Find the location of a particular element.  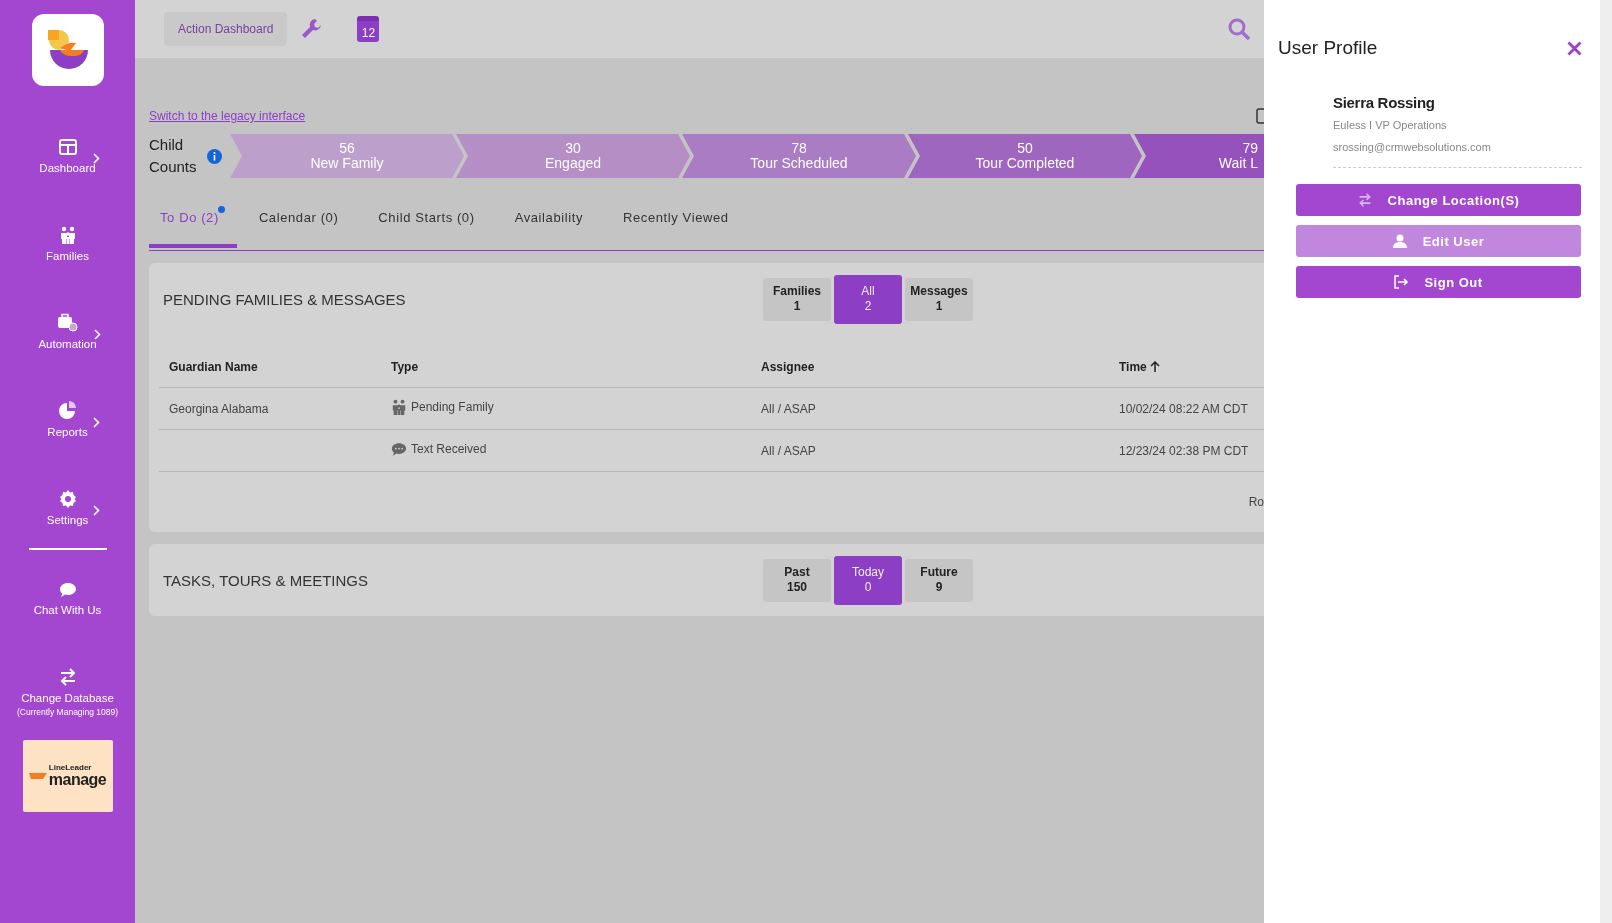

rows-per-page-label: Ro is located at coordinates (1256, 502).